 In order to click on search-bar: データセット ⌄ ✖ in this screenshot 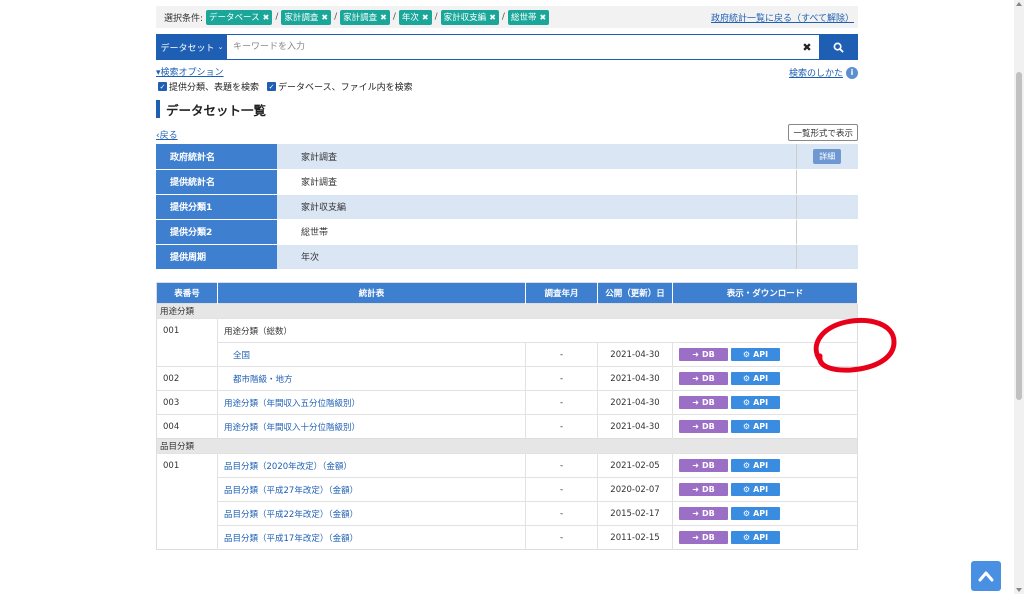, I will do `click(507, 47)`.